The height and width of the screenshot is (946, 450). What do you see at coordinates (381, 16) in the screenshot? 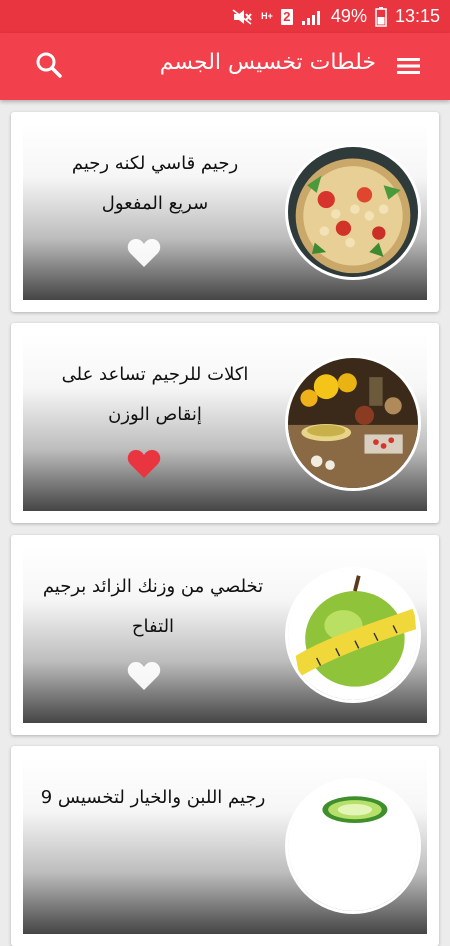
I see `battery-icon` at bounding box center [381, 16].